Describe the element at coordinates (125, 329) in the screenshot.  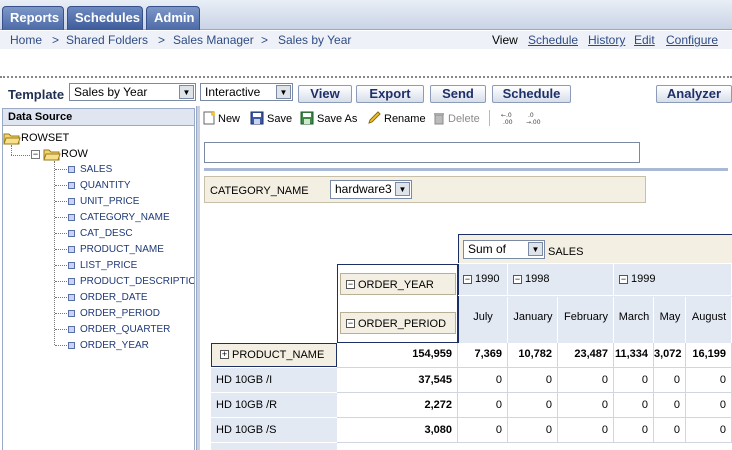
I see `field-item: ORDER_QUARTER` at that location.